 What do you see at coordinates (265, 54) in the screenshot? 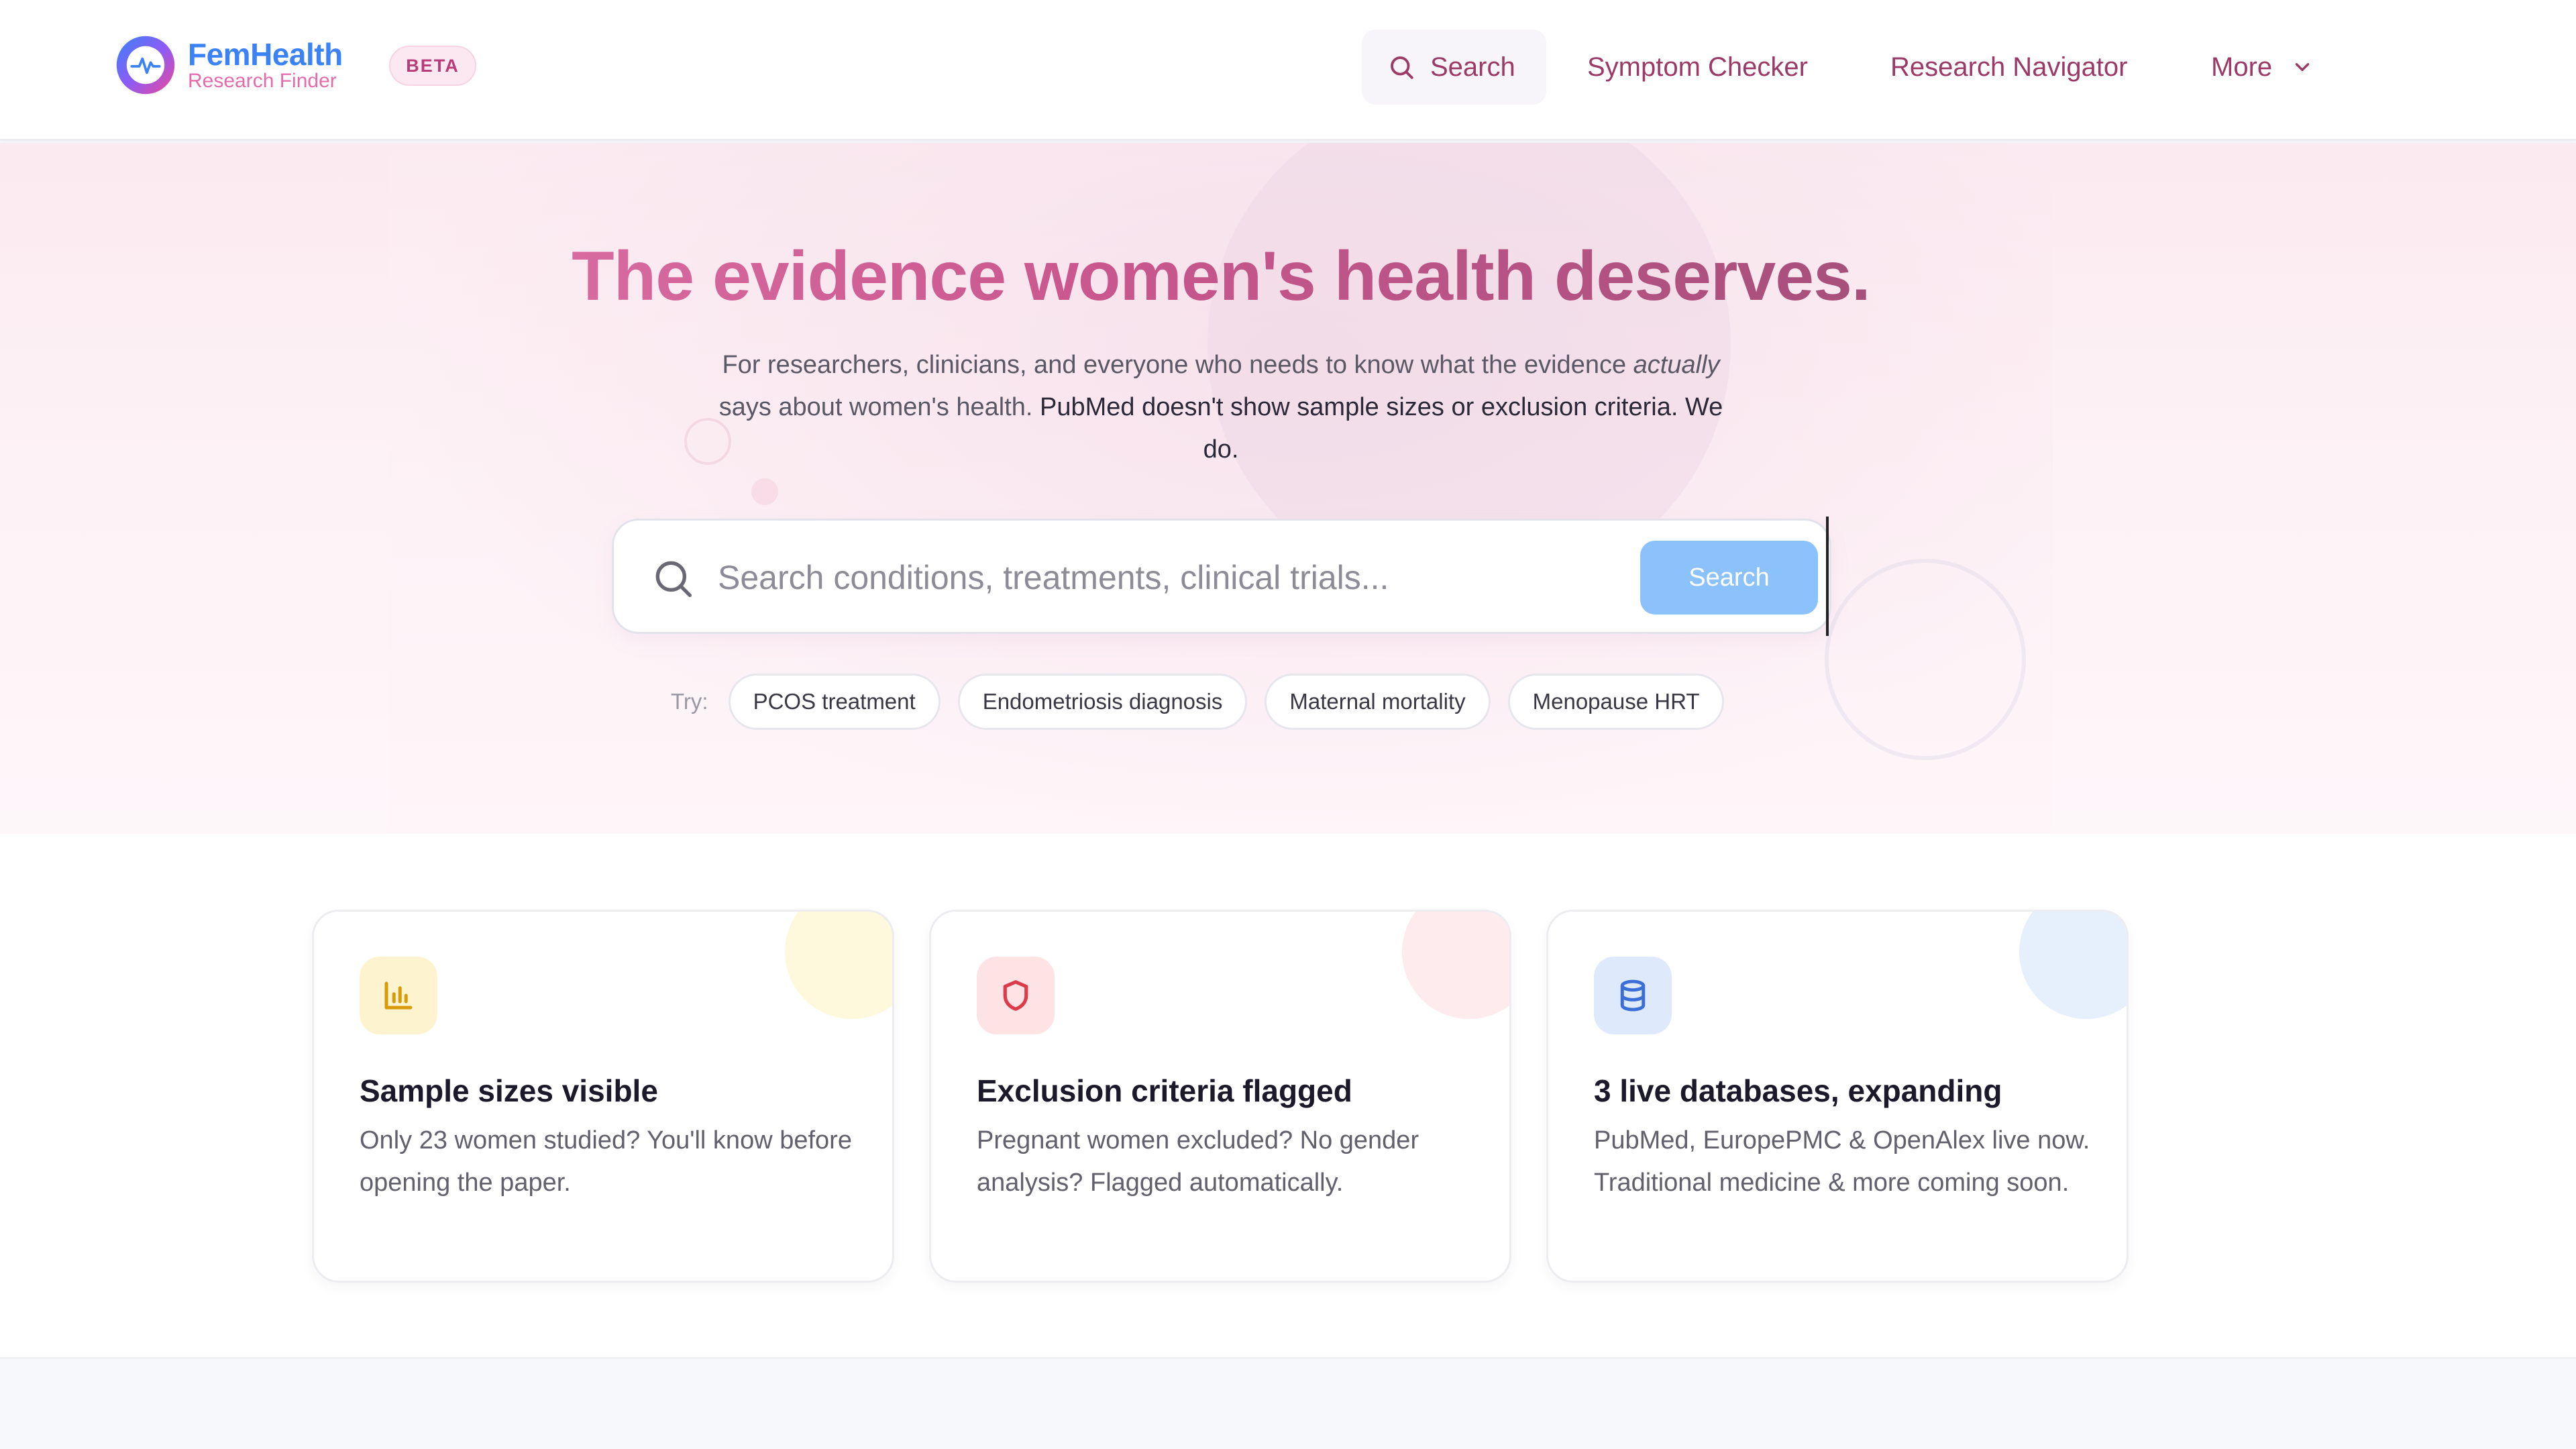
I see `logo-name: FemHealth` at bounding box center [265, 54].